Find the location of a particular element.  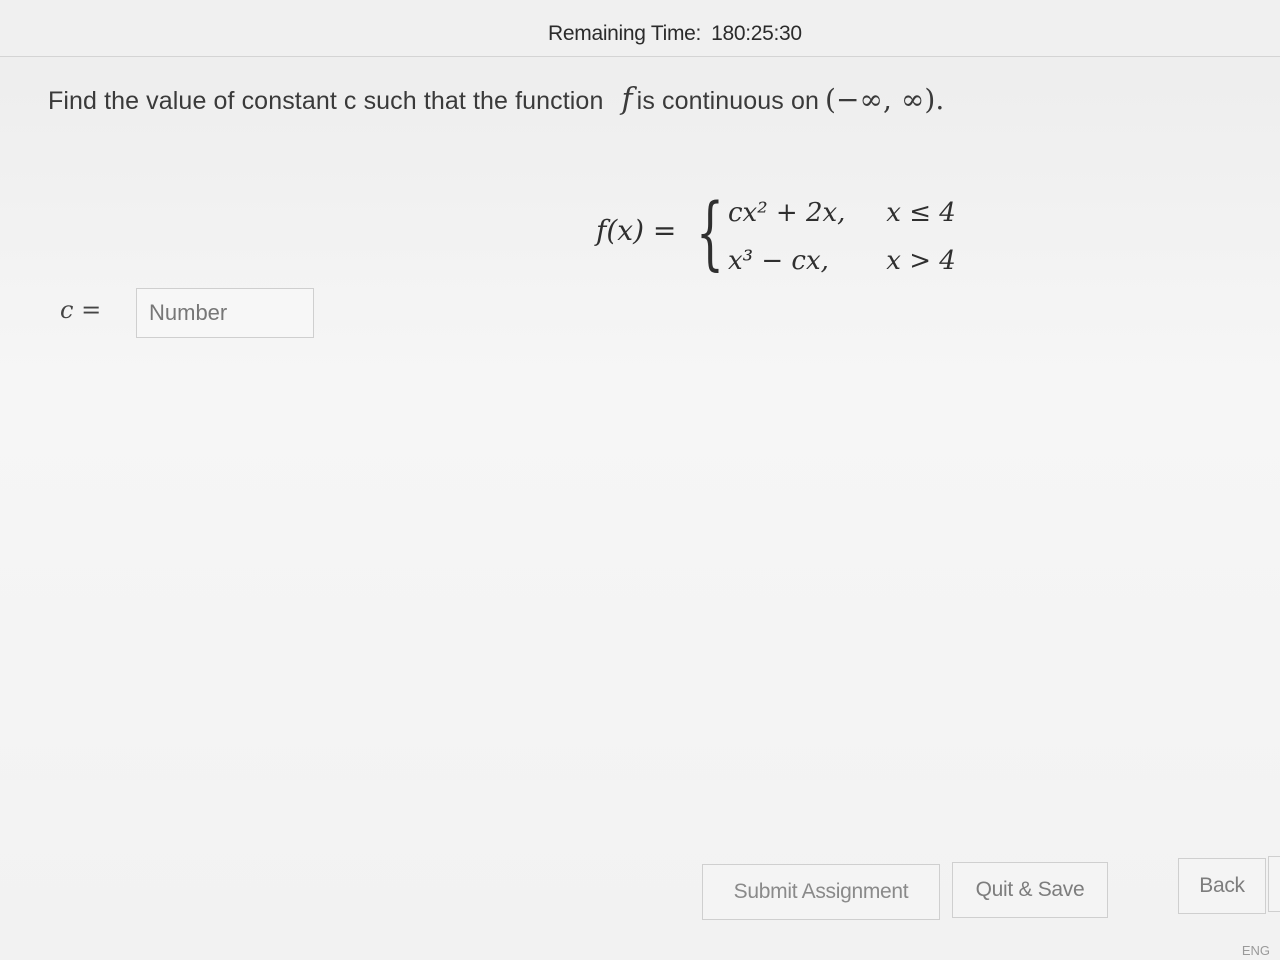

question-text-after: is continuous on is located at coordinates (727, 101).